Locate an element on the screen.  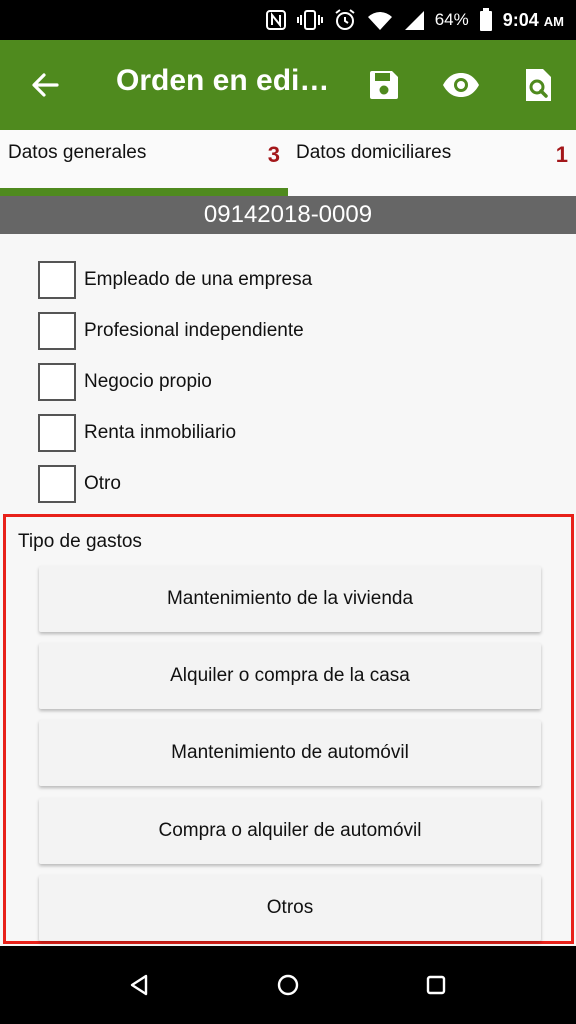
system-nav-bar is located at coordinates (288, 985).